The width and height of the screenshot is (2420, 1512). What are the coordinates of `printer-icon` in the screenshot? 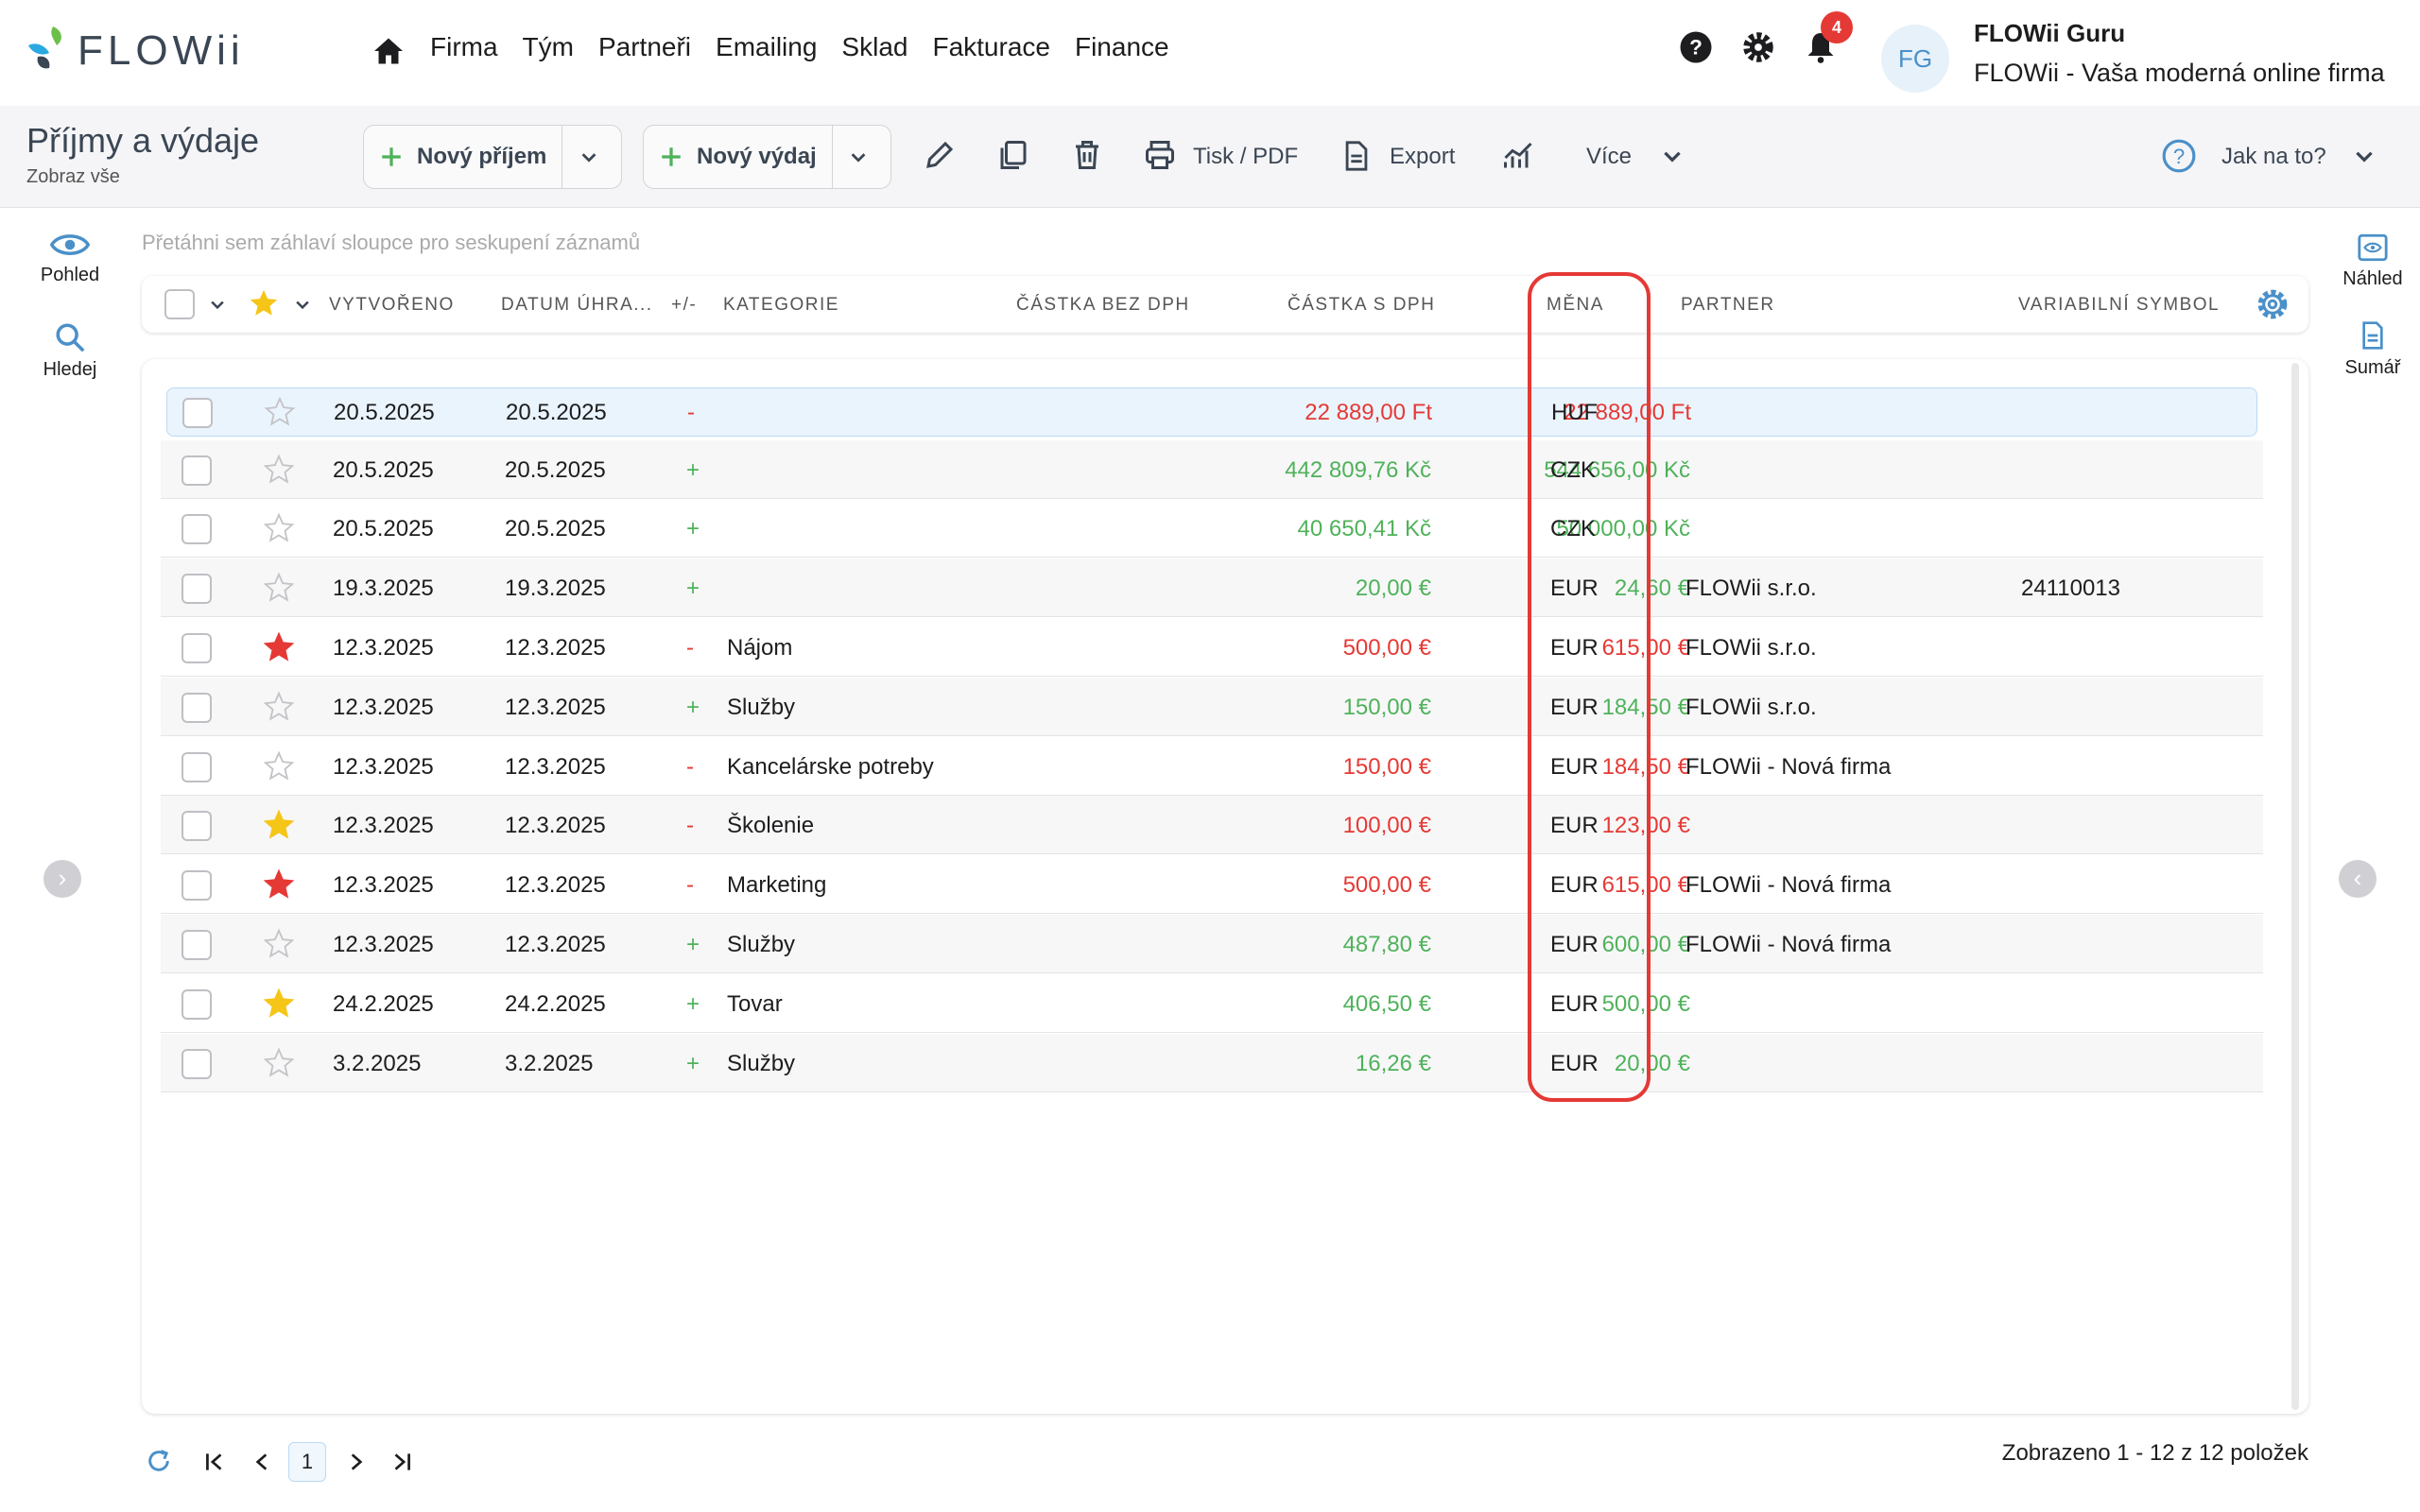 It's located at (1160, 158).